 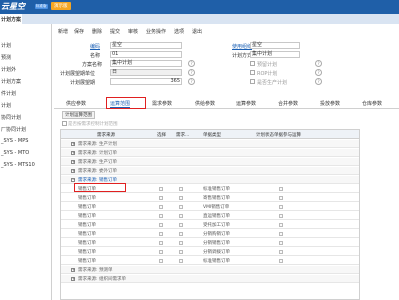 I want to click on reserve-plan-checkbox, so click(x=252, y=63).